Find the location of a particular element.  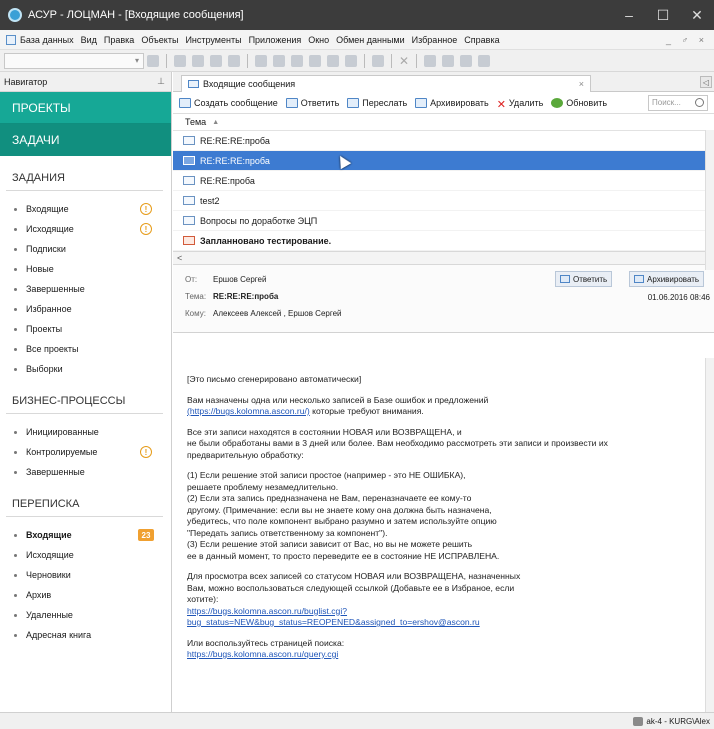

action-label: Создать сообщение is located at coordinates (236, 102).